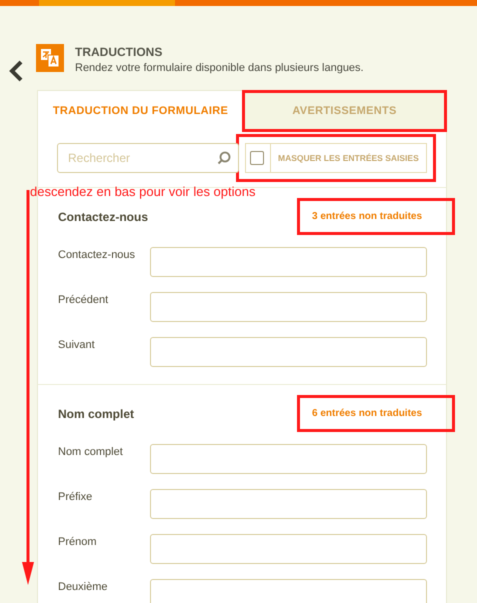 This screenshot has width=477, height=603. I want to click on field-label: Préfixe, so click(76, 497).